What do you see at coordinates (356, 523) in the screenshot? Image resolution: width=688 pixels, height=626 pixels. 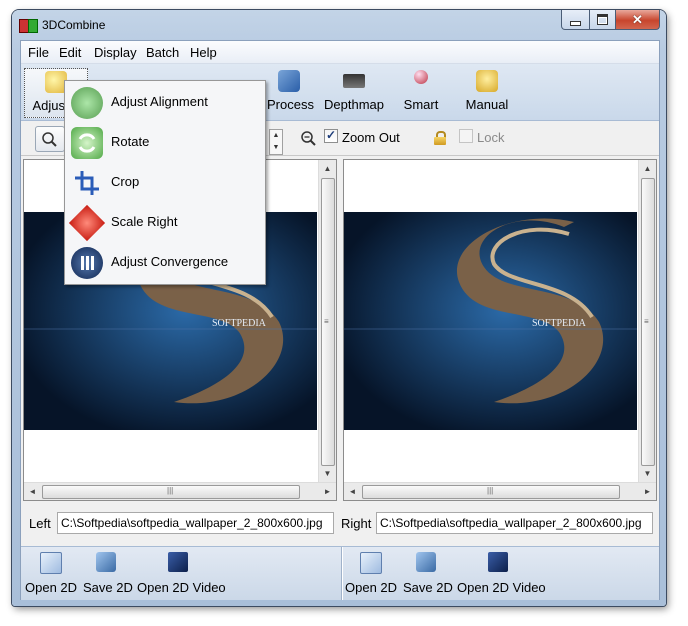 I see `right-path-label: Right` at bounding box center [356, 523].